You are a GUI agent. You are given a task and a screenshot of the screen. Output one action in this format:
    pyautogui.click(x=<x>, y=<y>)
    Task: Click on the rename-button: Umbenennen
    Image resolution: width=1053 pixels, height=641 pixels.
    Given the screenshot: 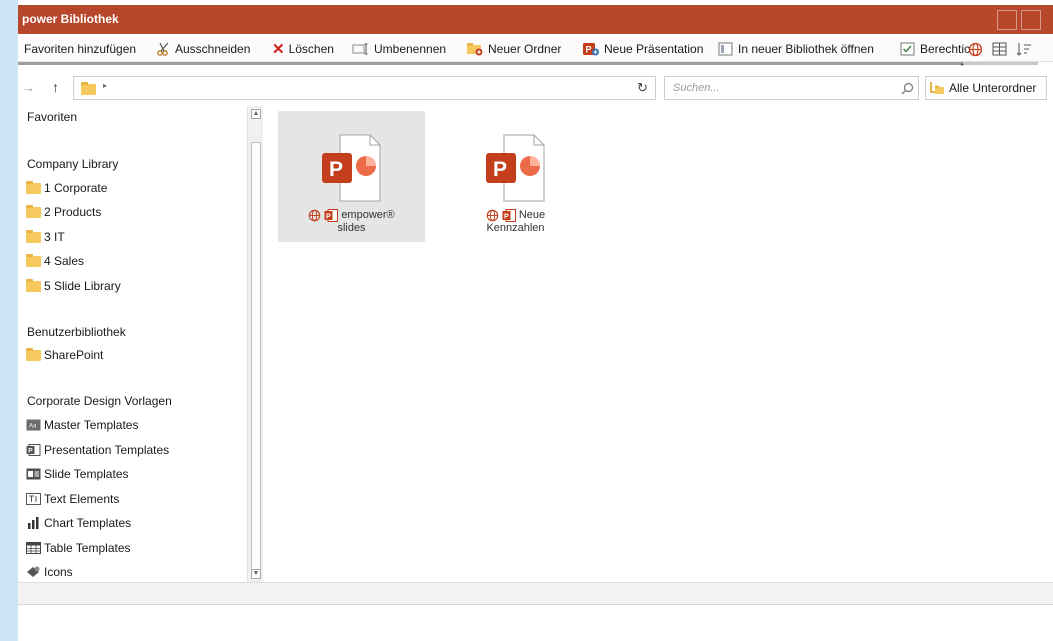 What is the action you would take?
    pyautogui.click(x=399, y=49)
    